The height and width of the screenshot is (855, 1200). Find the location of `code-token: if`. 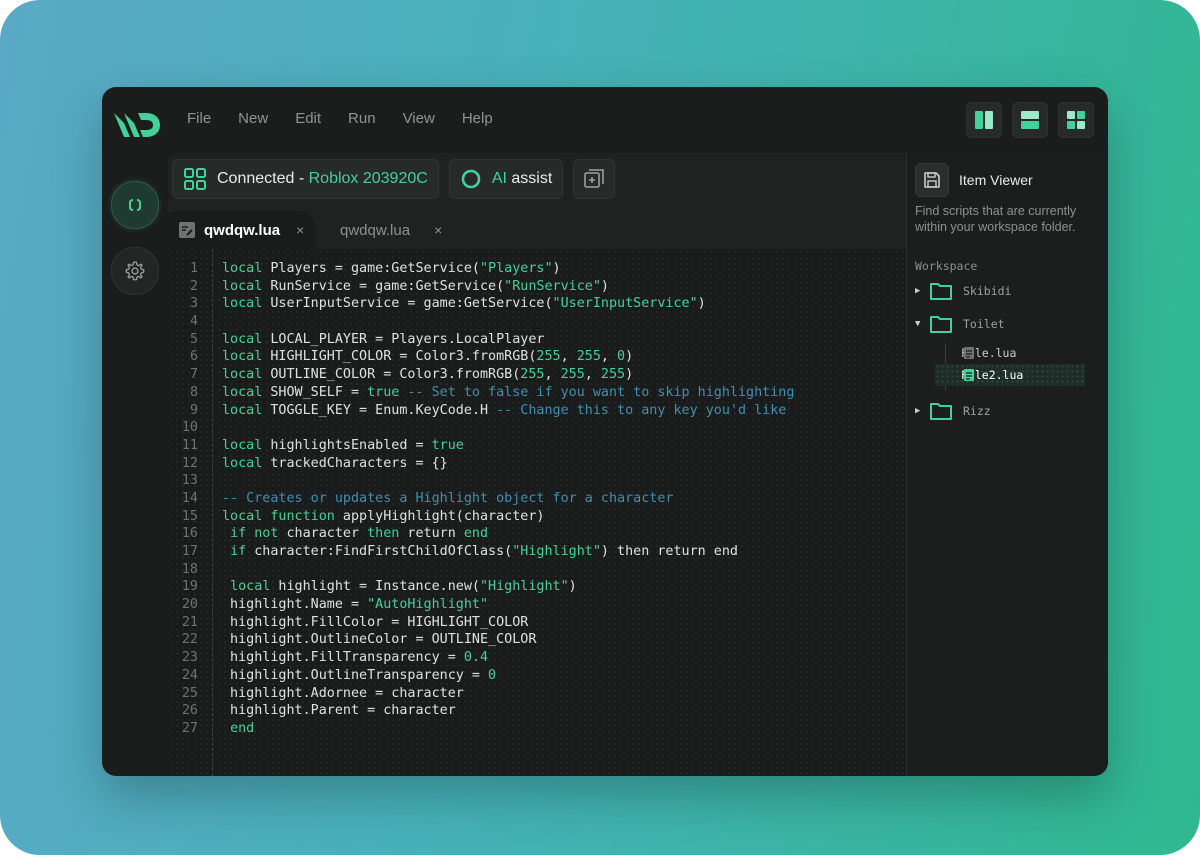

code-token: if is located at coordinates (238, 551).